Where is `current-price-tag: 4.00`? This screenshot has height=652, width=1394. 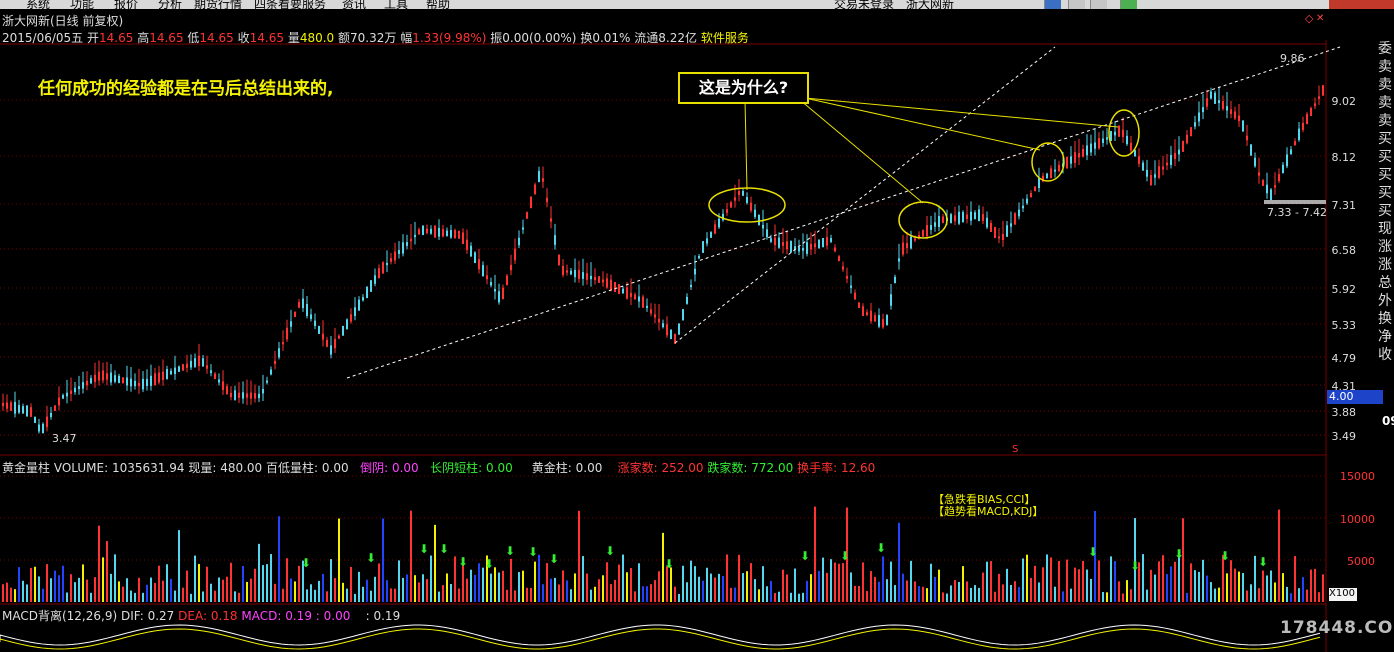
current-price-tag: 4.00 is located at coordinates (1355, 397).